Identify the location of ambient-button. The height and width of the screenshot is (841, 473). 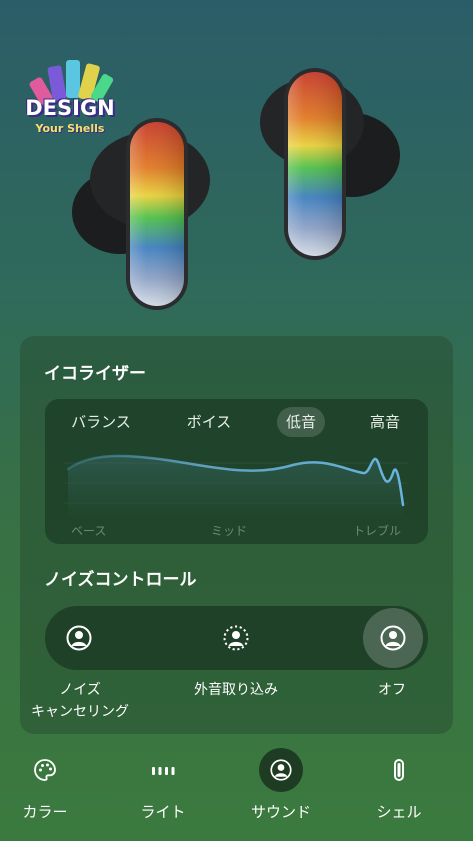
(236, 638).